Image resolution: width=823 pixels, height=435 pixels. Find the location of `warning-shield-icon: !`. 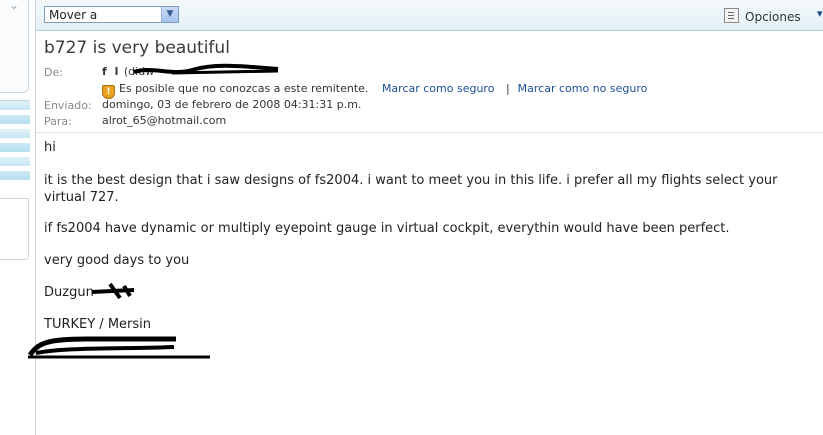

warning-shield-icon: ! is located at coordinates (108, 92).